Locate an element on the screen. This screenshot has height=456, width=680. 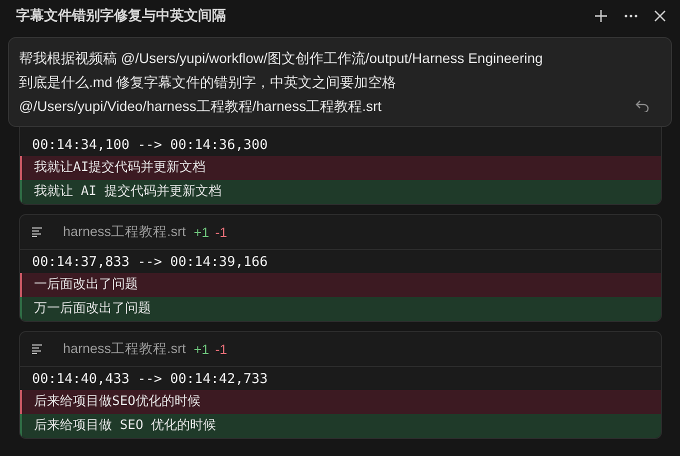
window-title: 字幕文件错别字修复与中英文间隔 is located at coordinates (121, 16).